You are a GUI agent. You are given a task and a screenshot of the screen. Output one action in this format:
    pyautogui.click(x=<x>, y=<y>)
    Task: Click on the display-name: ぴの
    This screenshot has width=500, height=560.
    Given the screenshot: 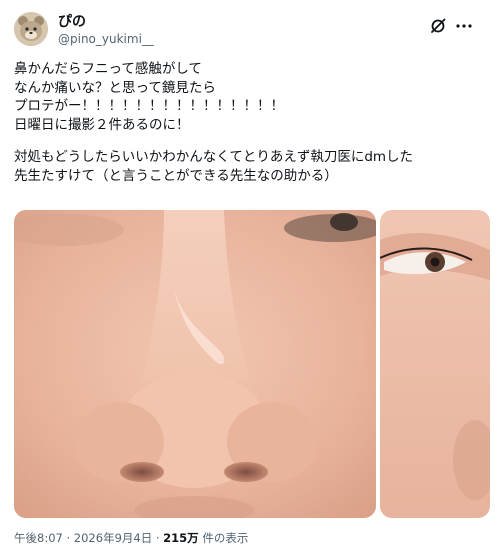 What is the action you would take?
    pyautogui.click(x=106, y=22)
    